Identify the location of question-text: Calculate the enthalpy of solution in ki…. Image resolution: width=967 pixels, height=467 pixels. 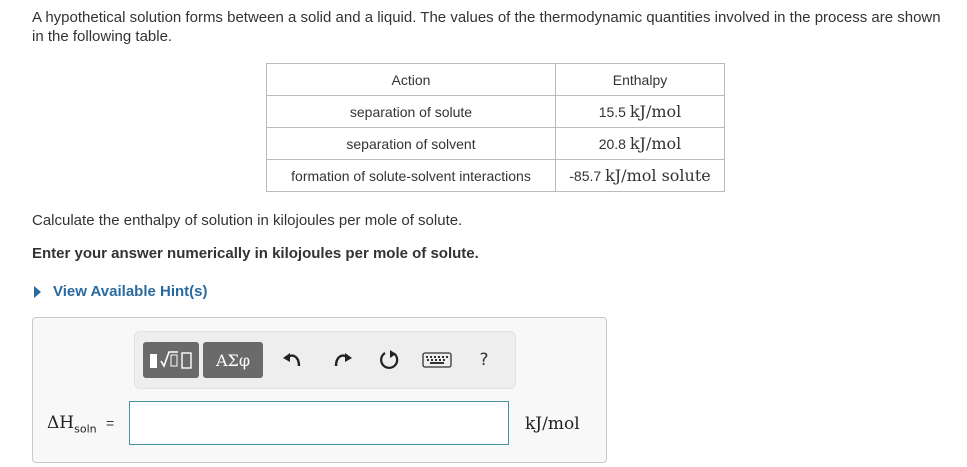
(247, 220).